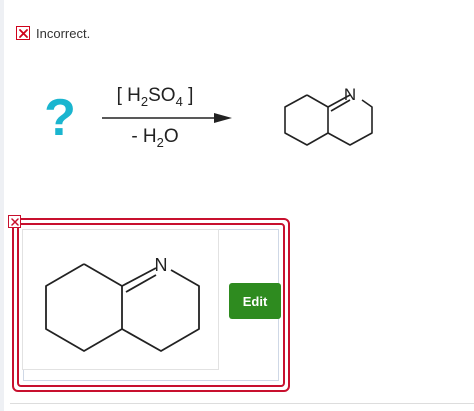  What do you see at coordinates (122, 303) in the screenshot?
I see `answer-structure: N` at bounding box center [122, 303].